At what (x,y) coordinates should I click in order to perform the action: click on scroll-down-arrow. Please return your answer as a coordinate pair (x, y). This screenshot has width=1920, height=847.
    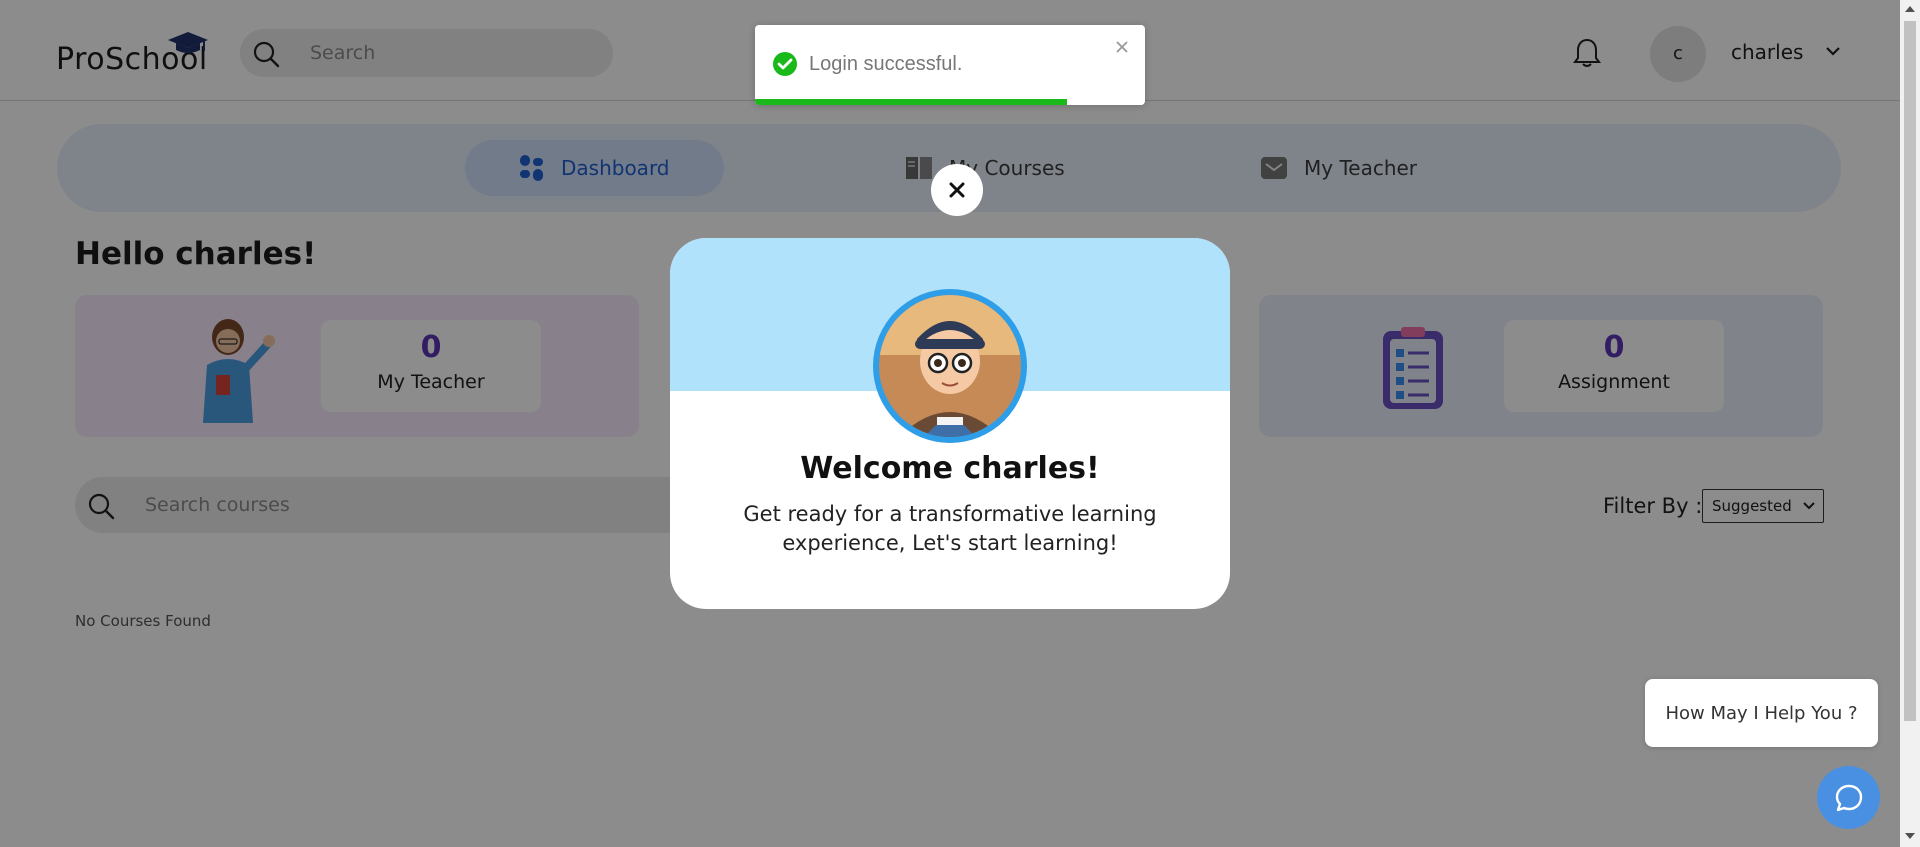
    Looking at the image, I should click on (1910, 836).